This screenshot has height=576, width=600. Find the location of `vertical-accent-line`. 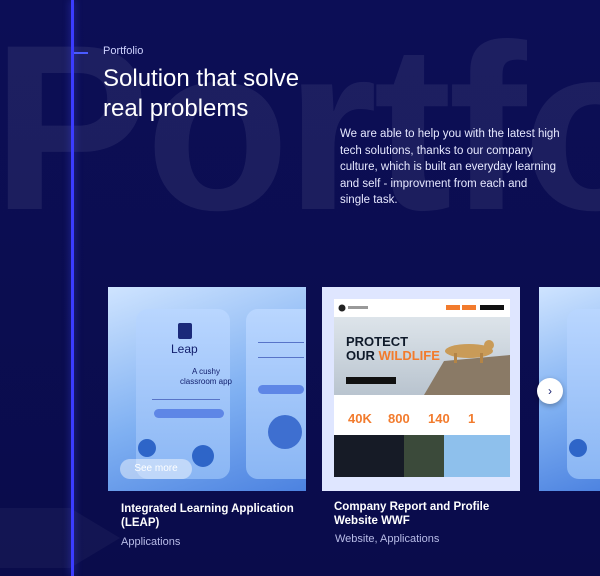

vertical-accent-line is located at coordinates (72, 288).